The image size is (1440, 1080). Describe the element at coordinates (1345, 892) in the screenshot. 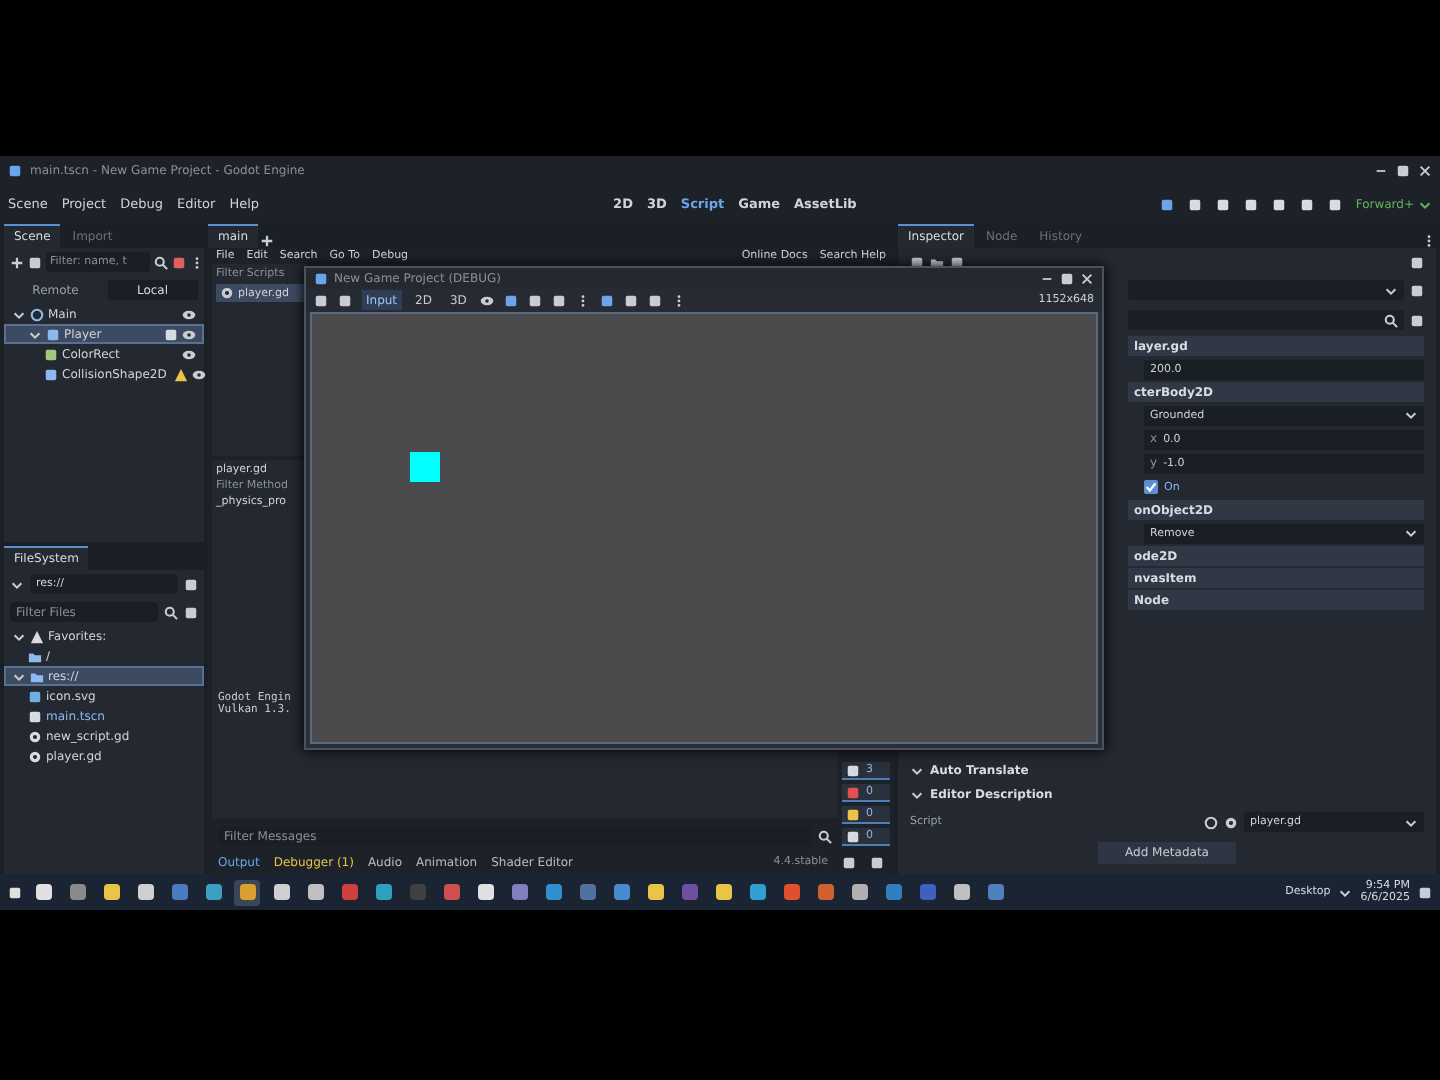

I see `chevron-icon` at that location.